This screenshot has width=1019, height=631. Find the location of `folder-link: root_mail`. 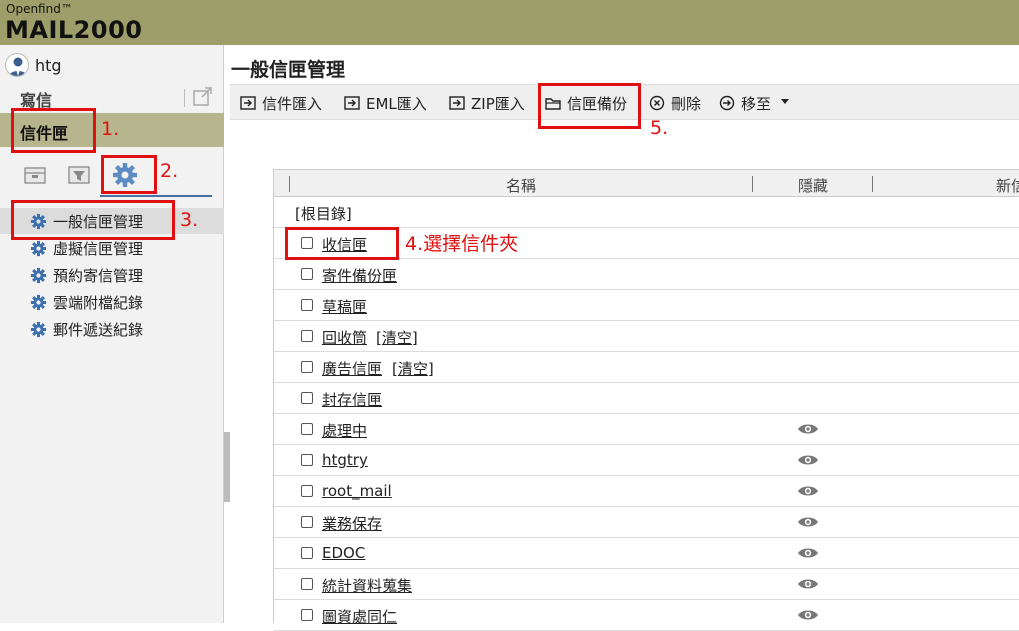

folder-link: root_mail is located at coordinates (357, 491).